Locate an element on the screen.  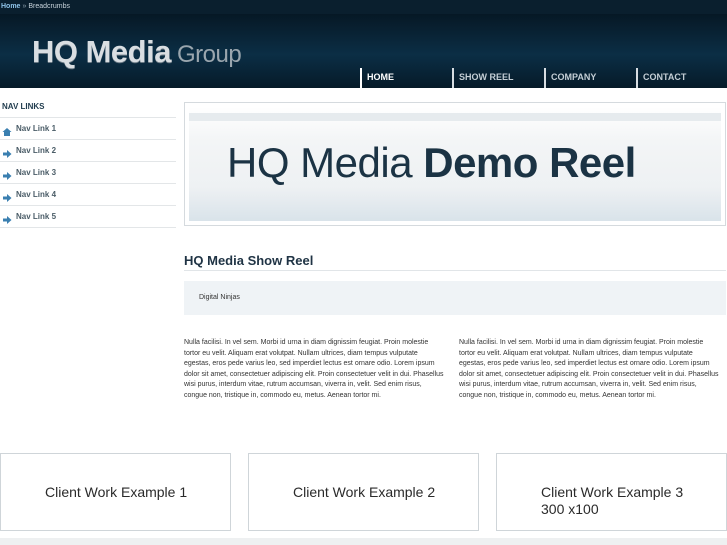
logo-main-text: HQ Media is located at coordinates (101, 51).